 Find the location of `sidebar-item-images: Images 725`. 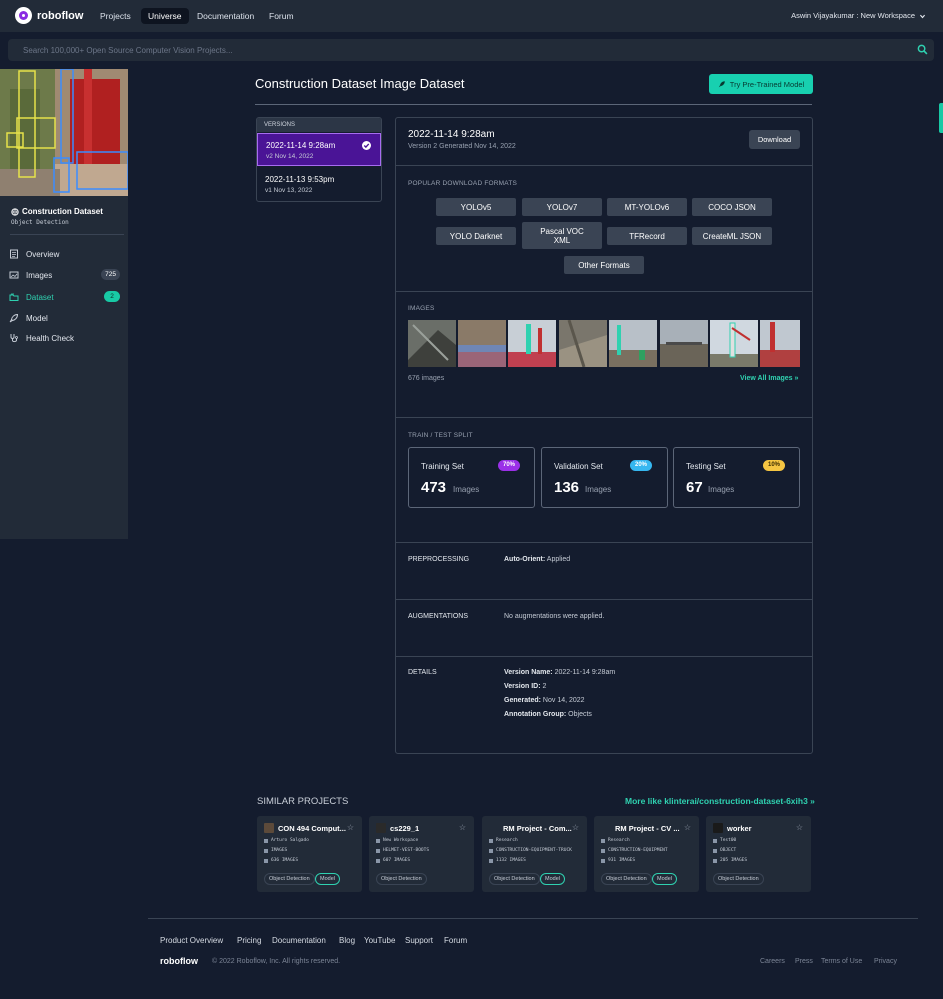

sidebar-item-images: Images 725 is located at coordinates (65, 275).